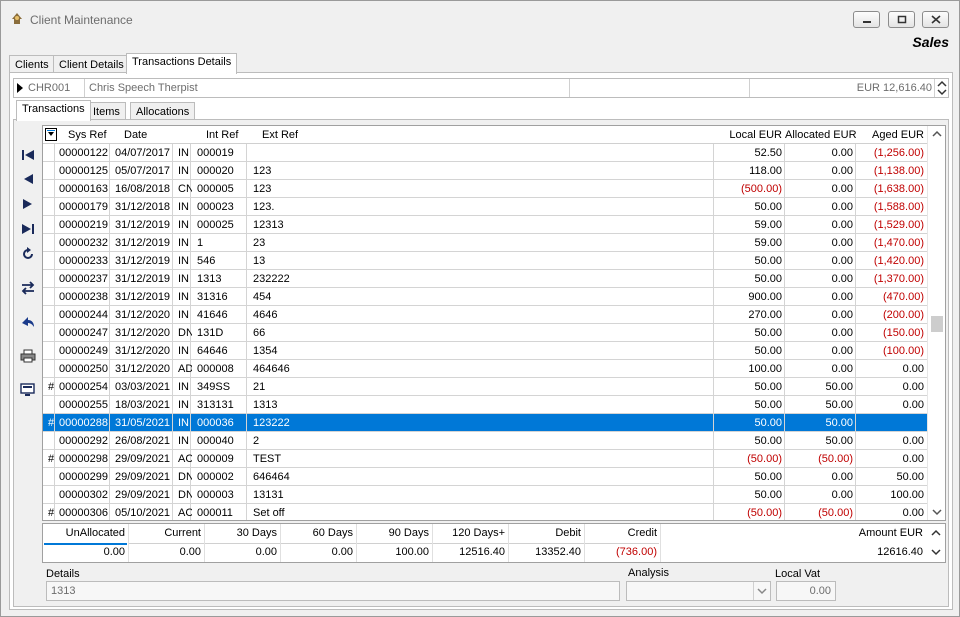  I want to click on cell-extref: 23, so click(259, 243).